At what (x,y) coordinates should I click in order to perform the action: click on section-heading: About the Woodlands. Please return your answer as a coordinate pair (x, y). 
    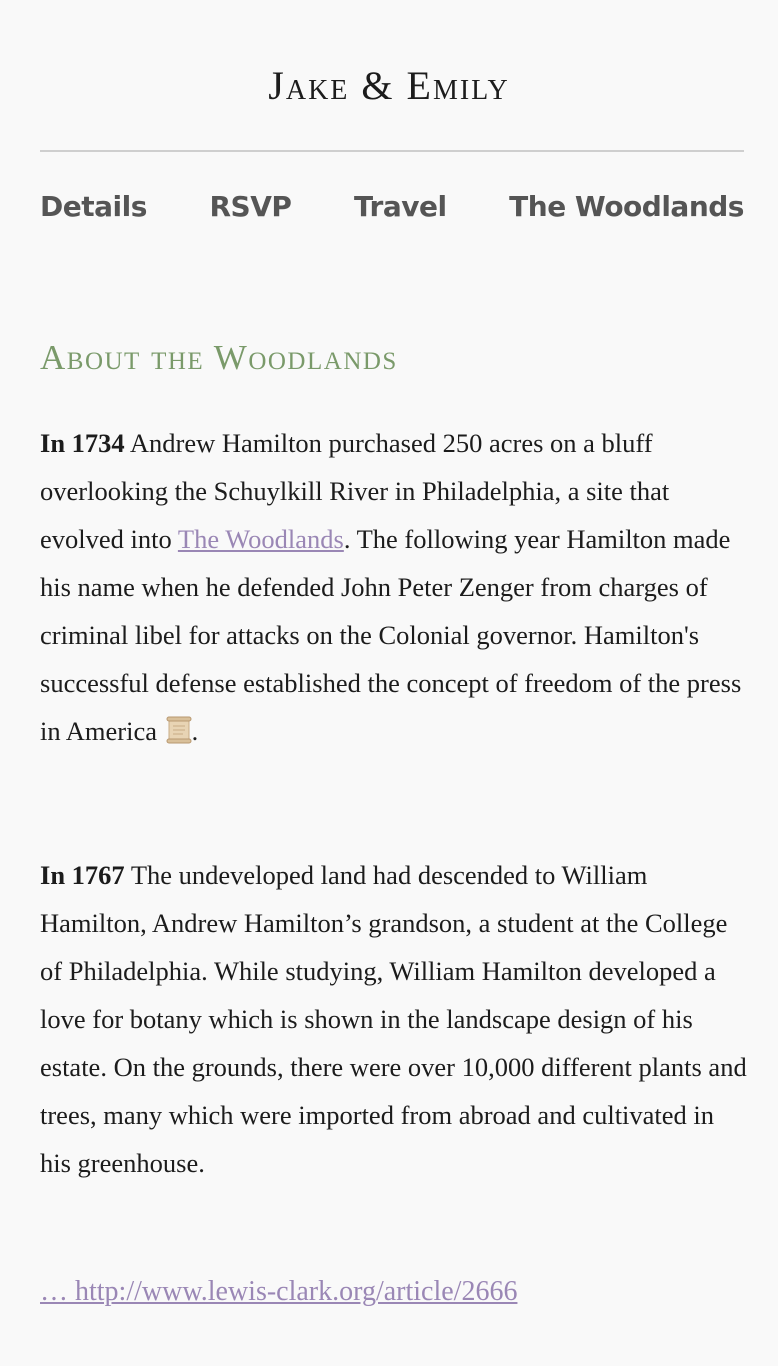
    Looking at the image, I should click on (219, 357).